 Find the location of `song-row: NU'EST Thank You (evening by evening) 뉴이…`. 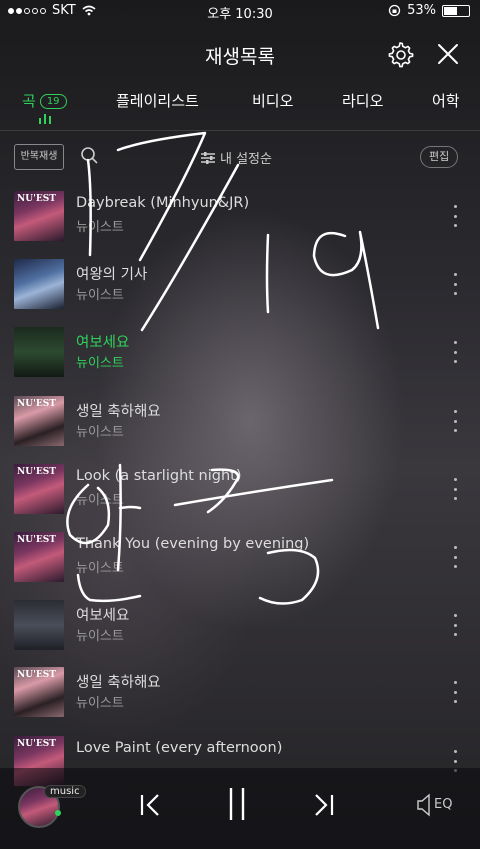

song-row: NU'EST Thank You (evening by evening) 뉴이… is located at coordinates (240, 566).